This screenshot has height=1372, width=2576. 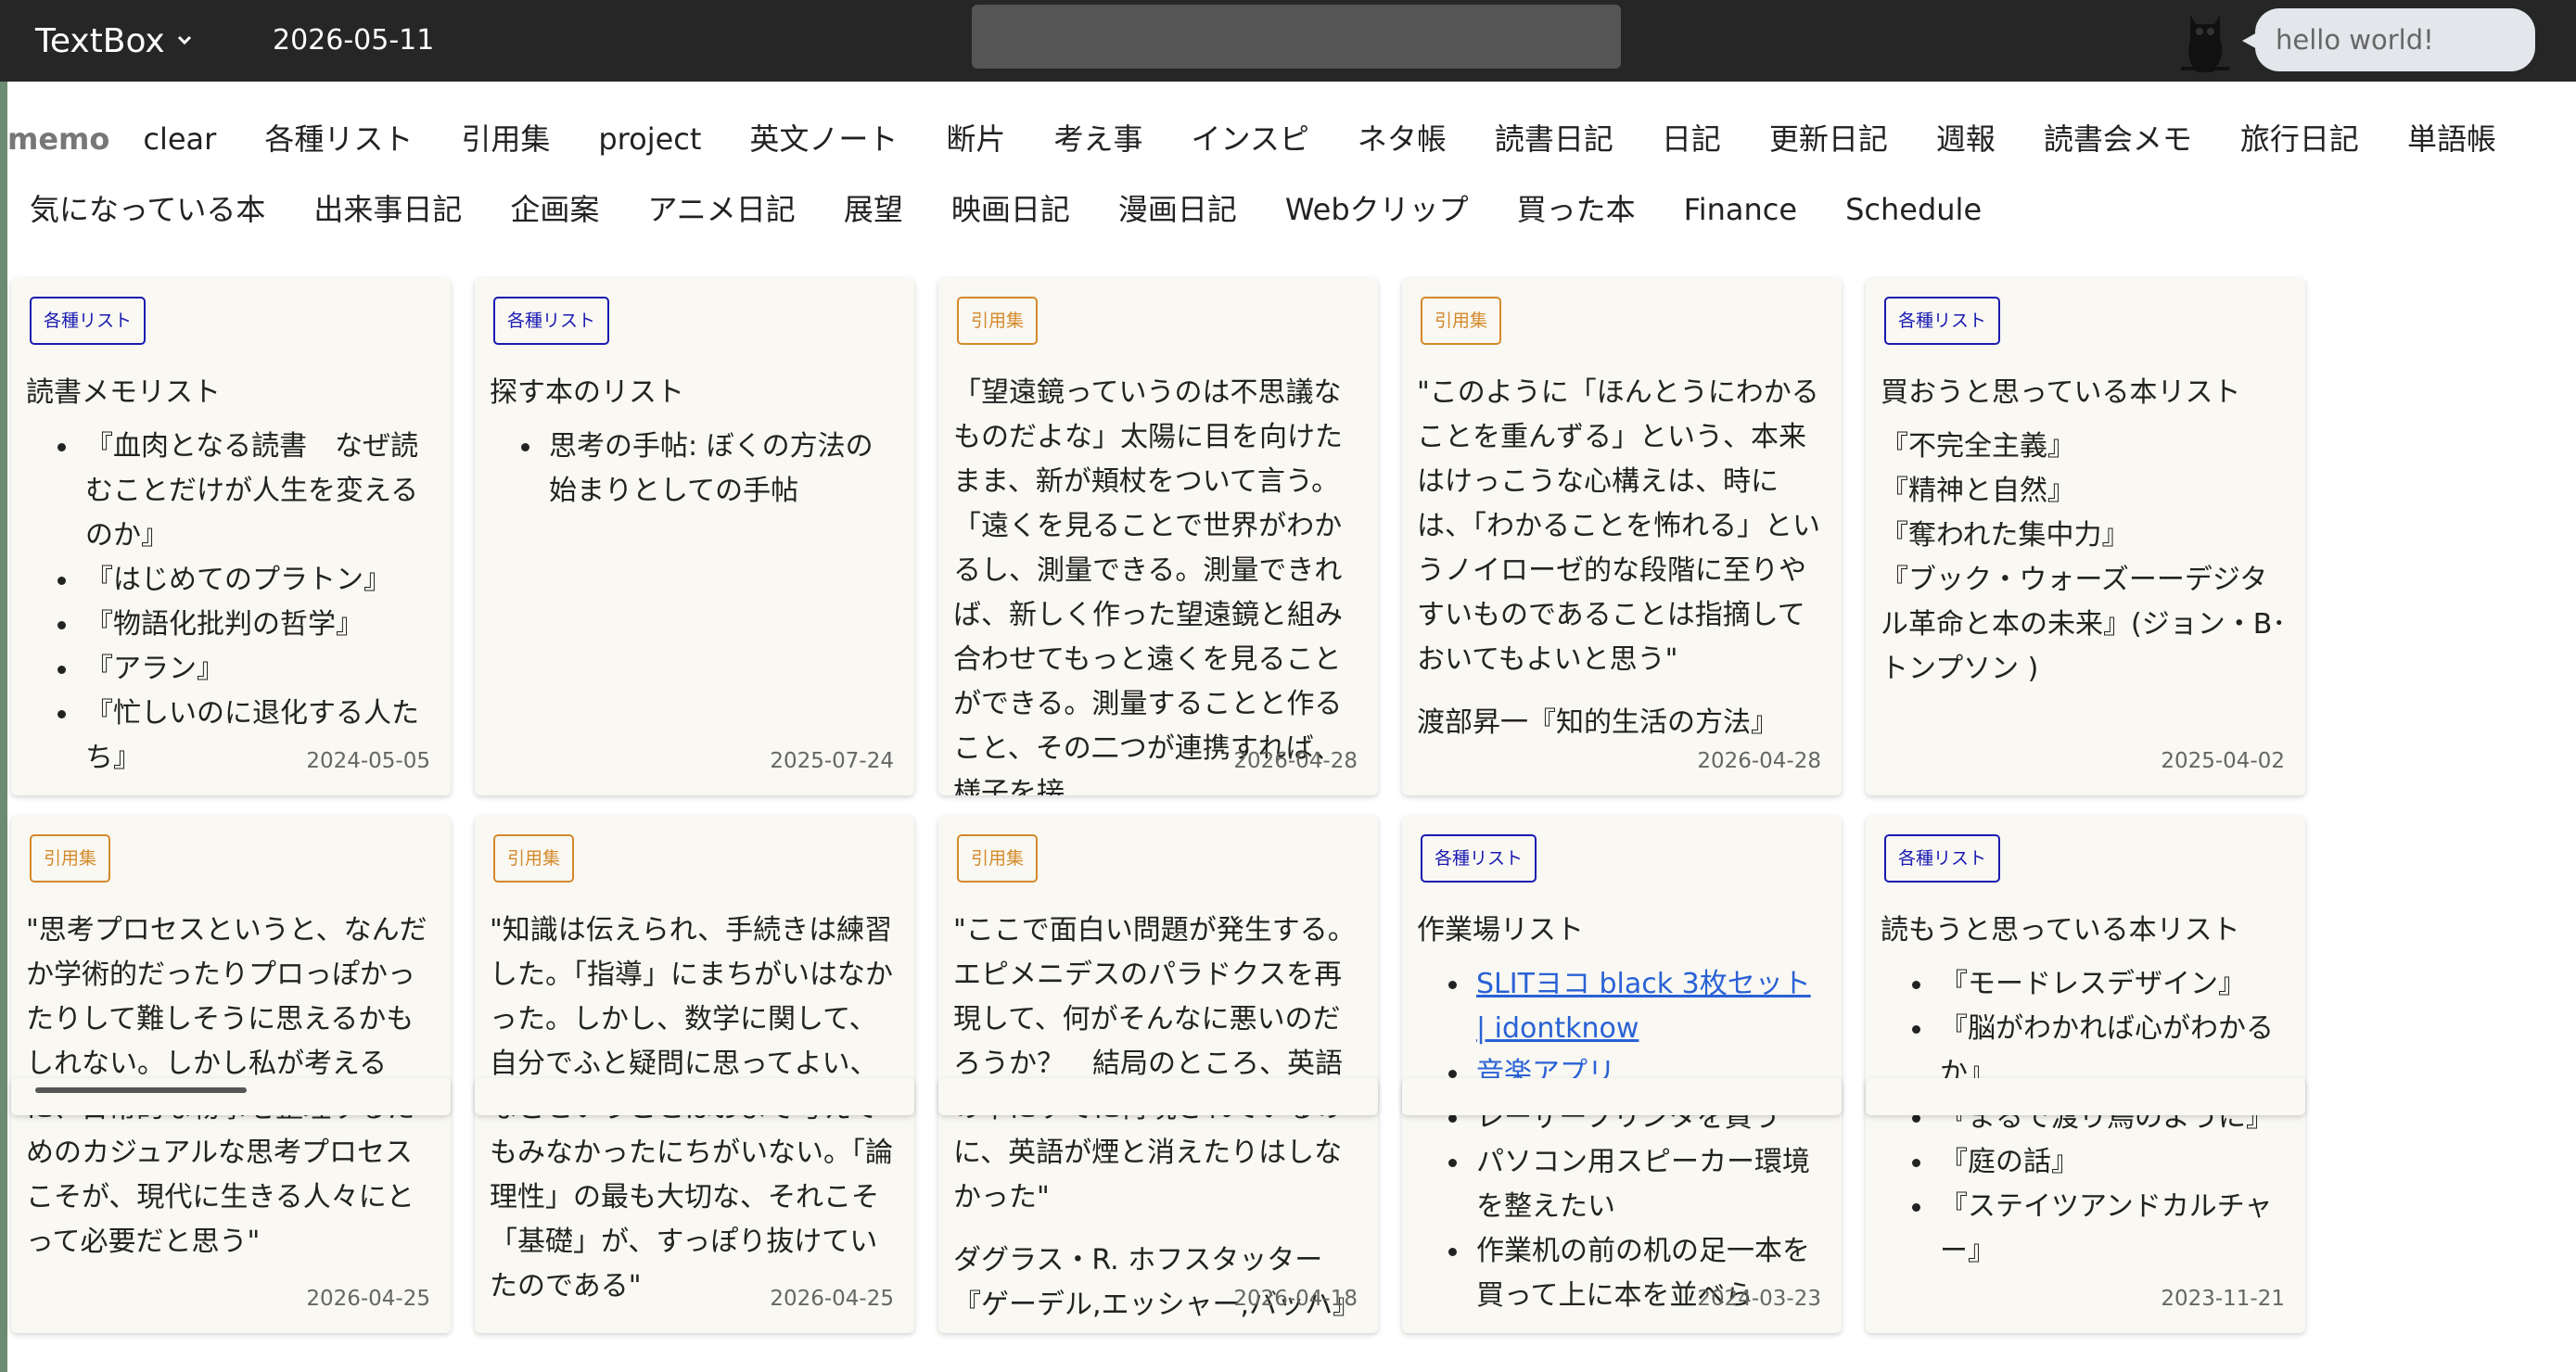 What do you see at coordinates (147, 209) in the screenshot?
I see `nav-item: 気になっている本` at bounding box center [147, 209].